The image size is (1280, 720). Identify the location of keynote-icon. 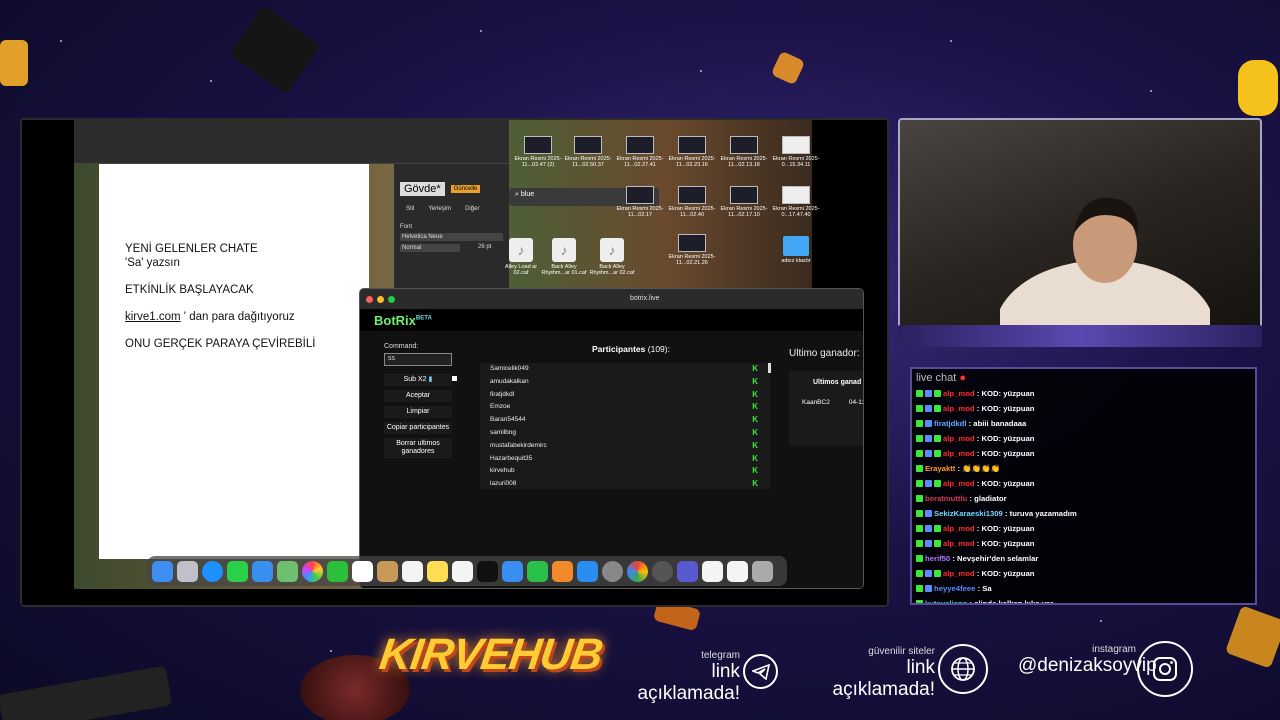
(512, 571).